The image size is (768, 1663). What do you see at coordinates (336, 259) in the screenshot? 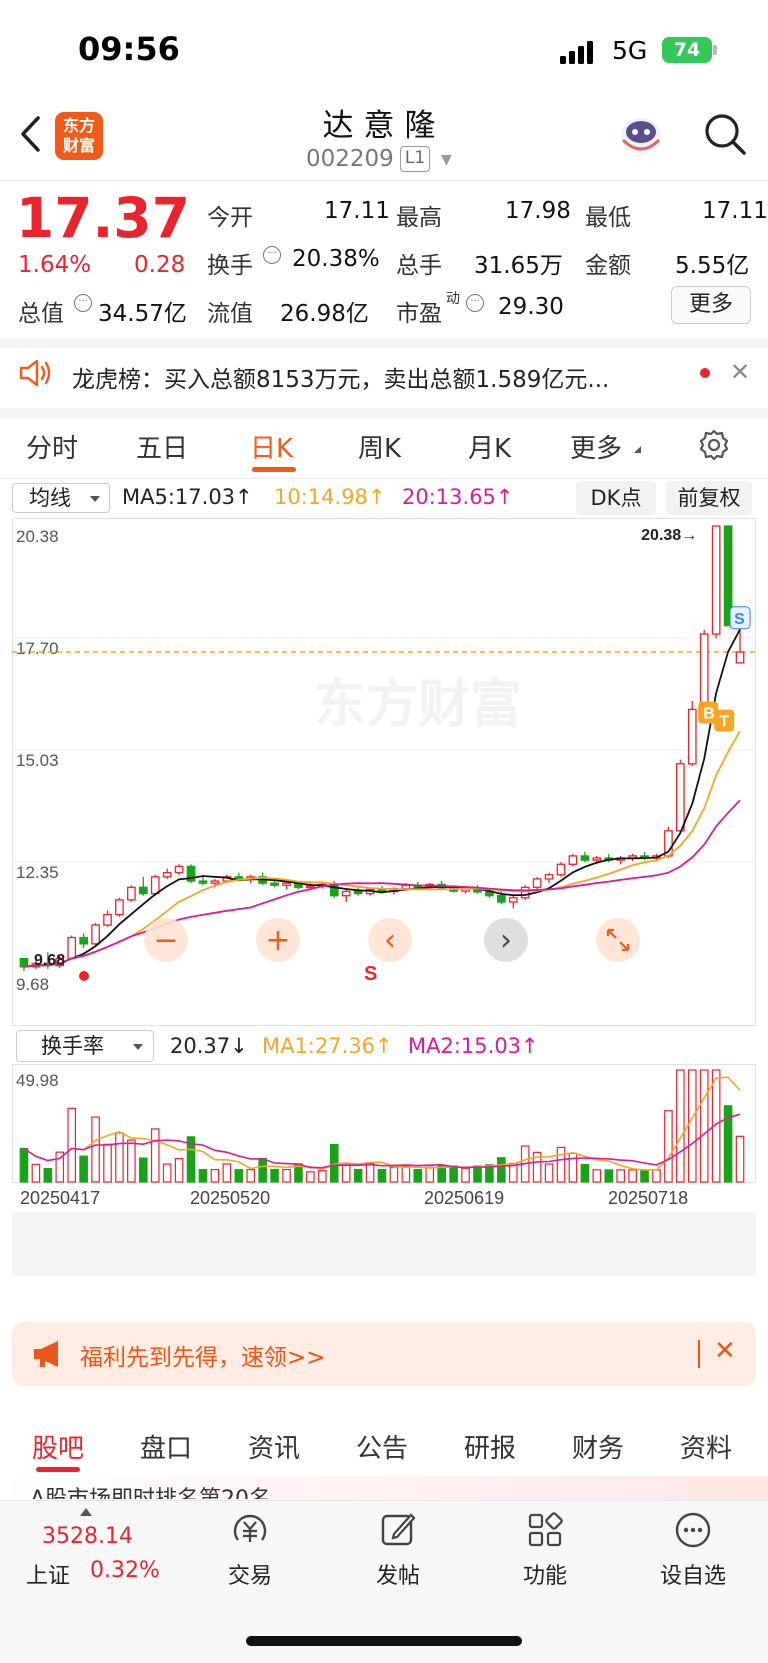
I see `turnover-value: 20.38%` at bounding box center [336, 259].